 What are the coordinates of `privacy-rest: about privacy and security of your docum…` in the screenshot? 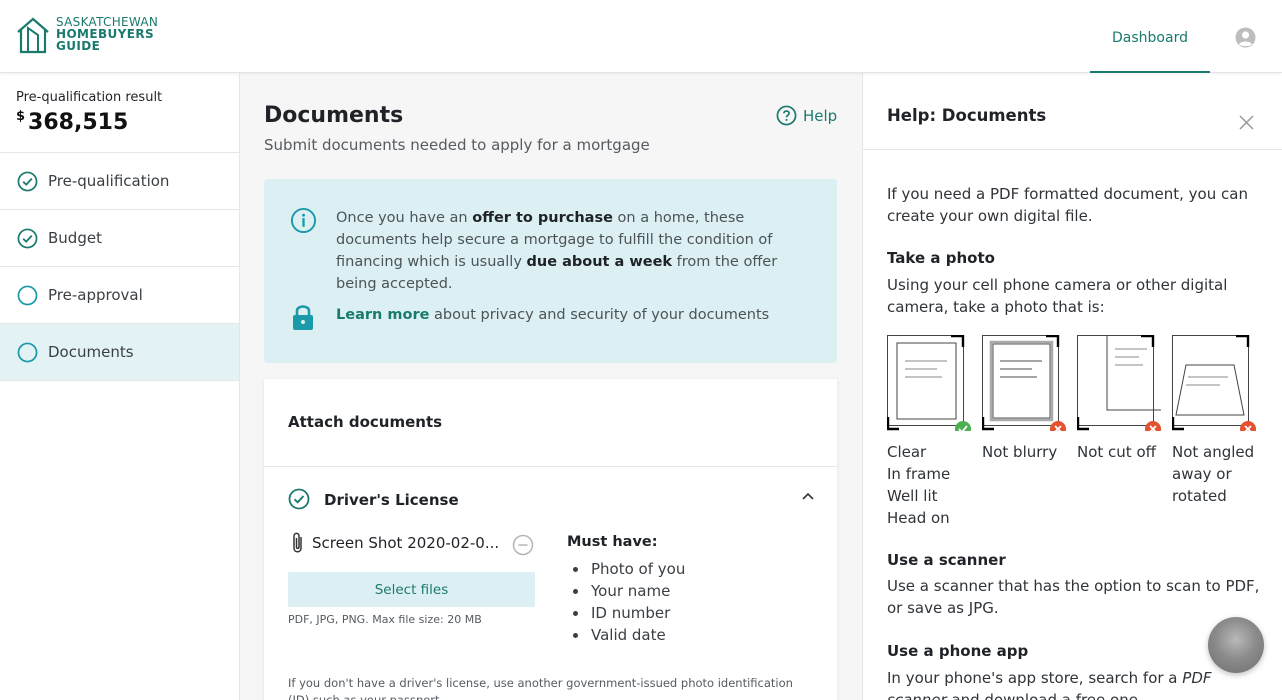 It's located at (599, 315).